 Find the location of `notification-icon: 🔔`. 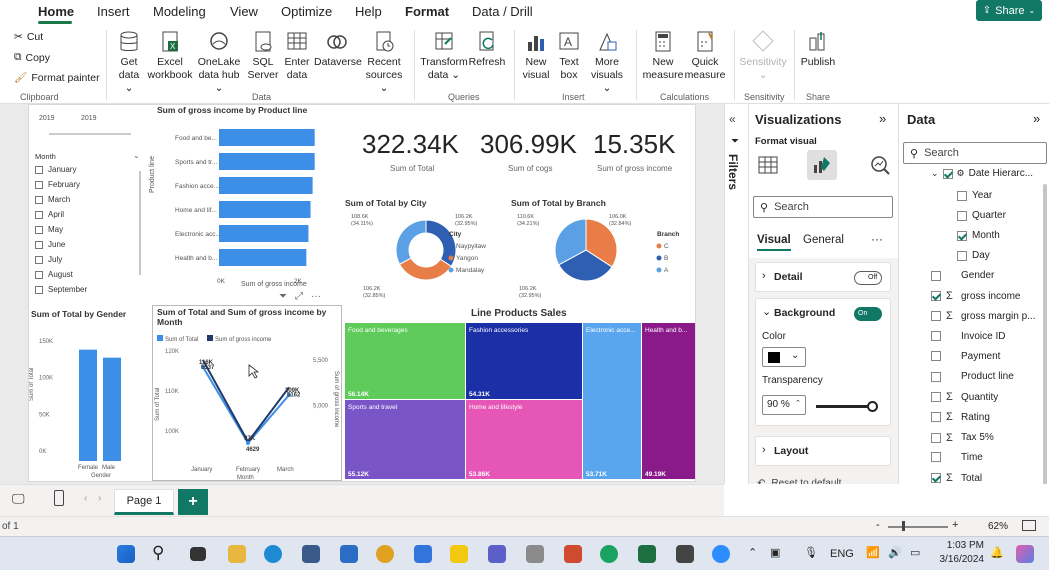

notification-icon: 🔔 is located at coordinates (997, 552).